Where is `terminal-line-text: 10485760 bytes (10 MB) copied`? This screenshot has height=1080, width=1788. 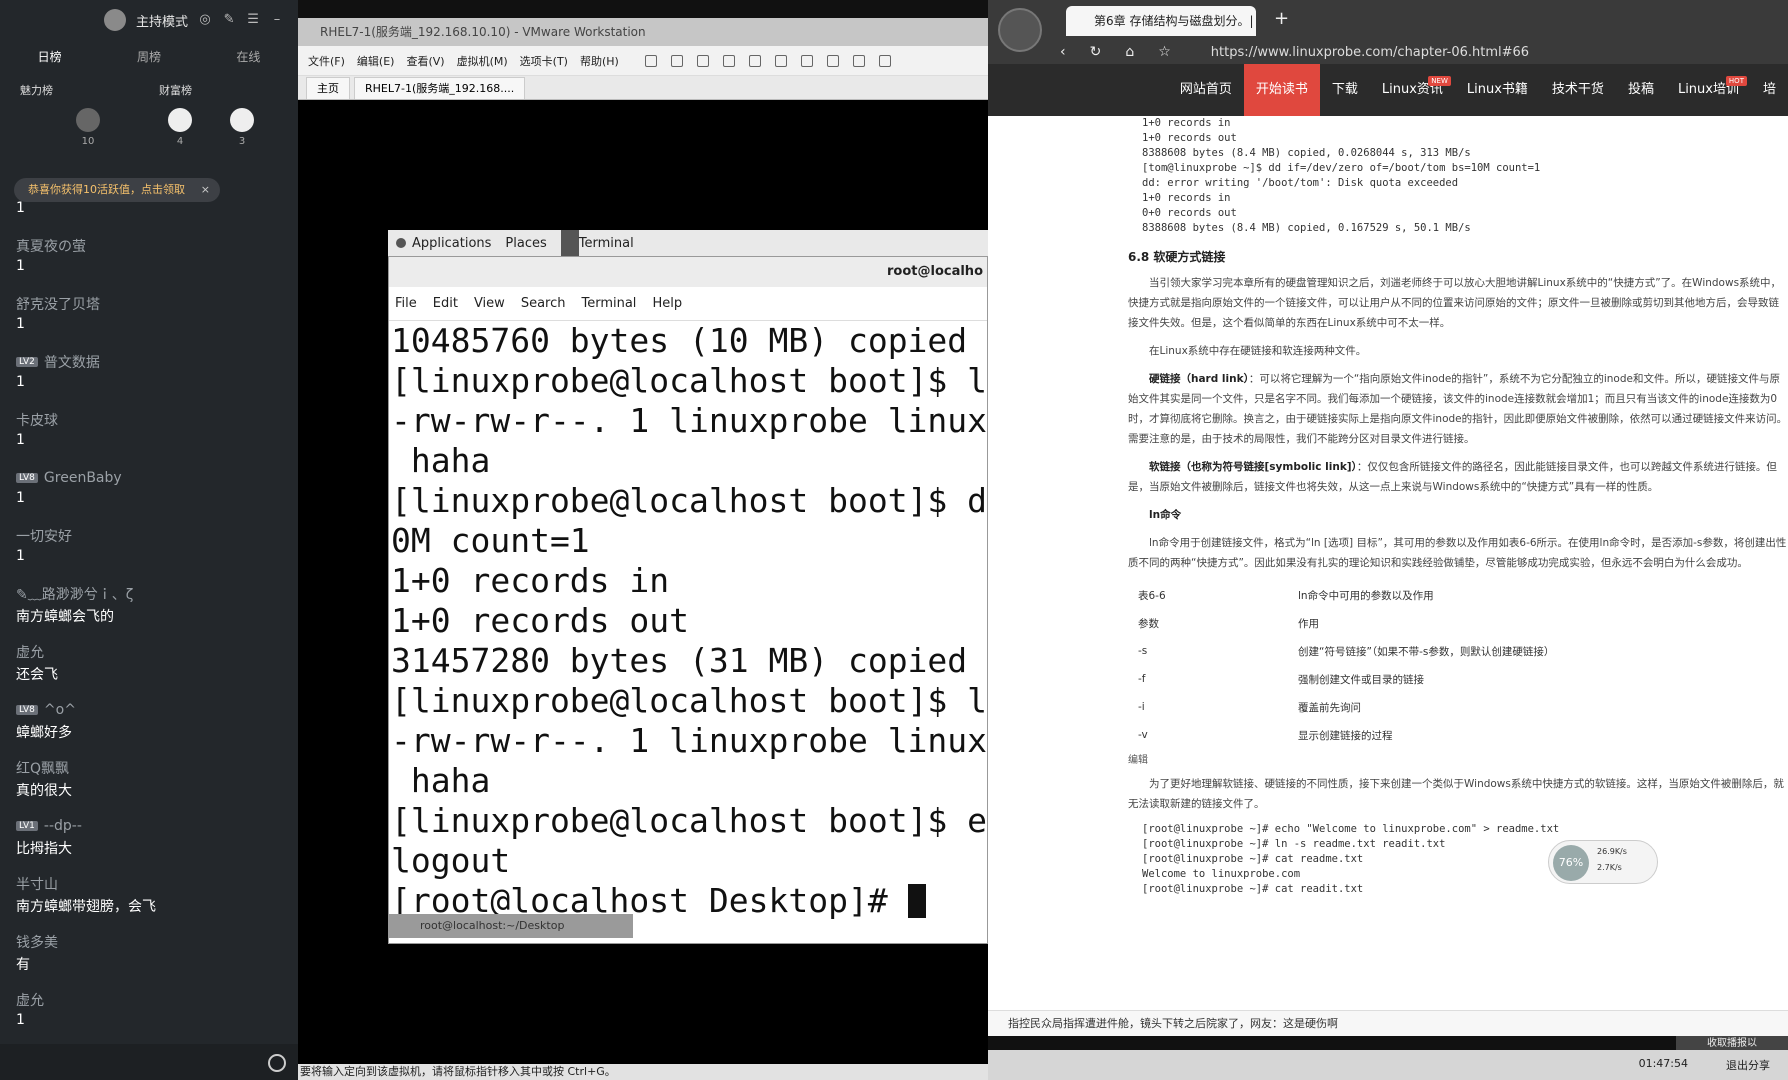
terminal-line-text: 10485760 bytes (10 MB) copied is located at coordinates (679, 340).